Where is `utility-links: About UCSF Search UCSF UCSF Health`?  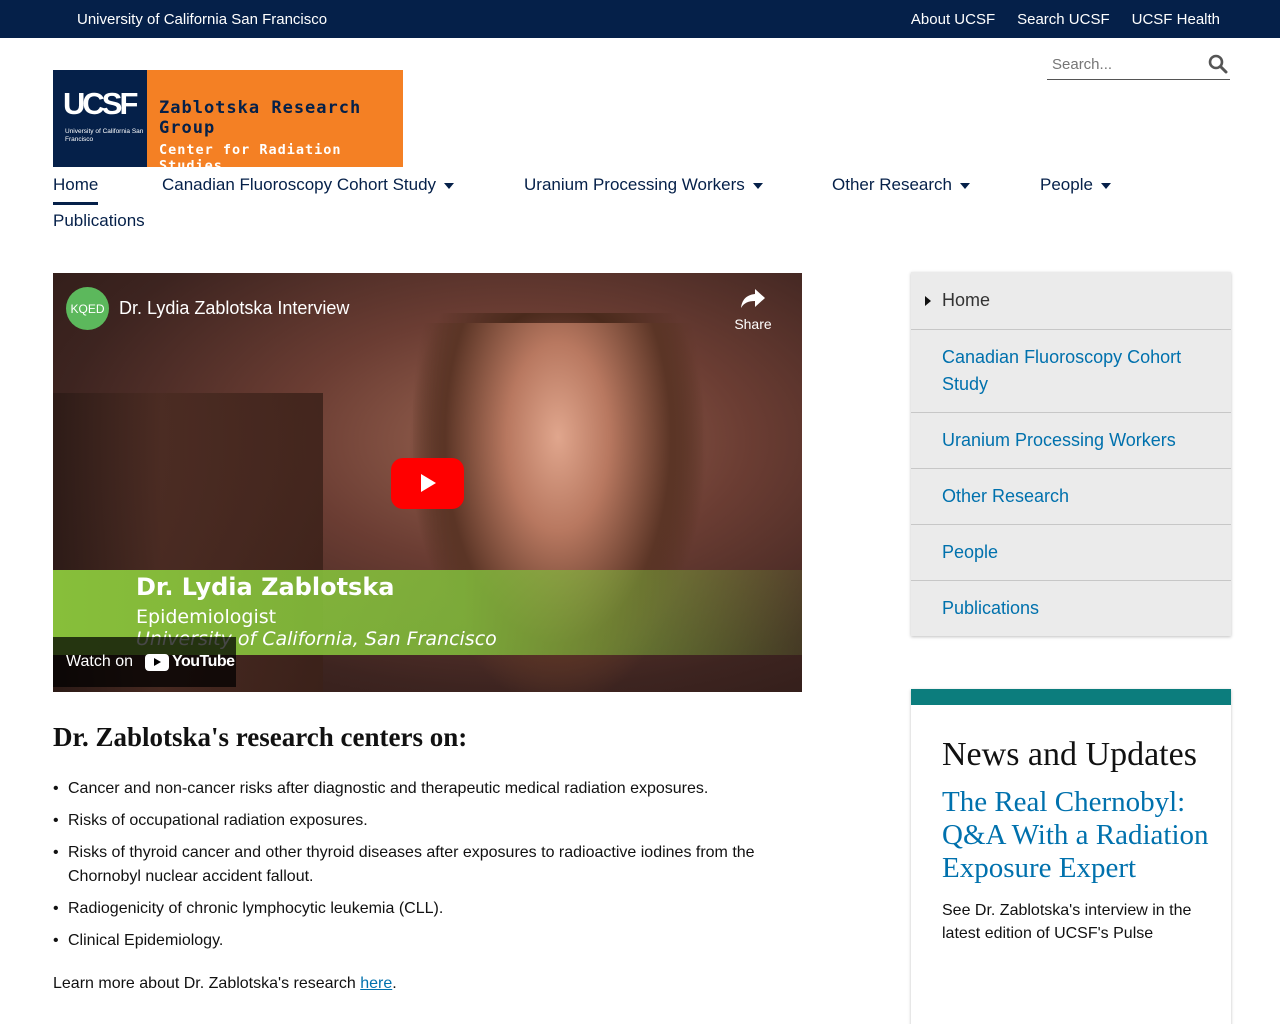
utility-links: About UCSF Search UCSF UCSF Health is located at coordinates (1065, 19).